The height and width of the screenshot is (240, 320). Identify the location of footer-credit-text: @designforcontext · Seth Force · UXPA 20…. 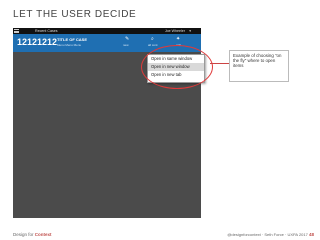
(267, 234).